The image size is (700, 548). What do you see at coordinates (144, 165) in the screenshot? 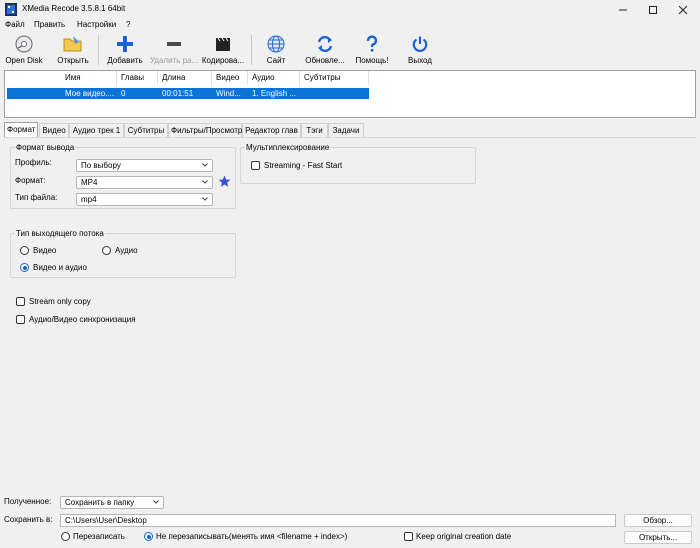
I see `profile-select: По выбору` at bounding box center [144, 165].